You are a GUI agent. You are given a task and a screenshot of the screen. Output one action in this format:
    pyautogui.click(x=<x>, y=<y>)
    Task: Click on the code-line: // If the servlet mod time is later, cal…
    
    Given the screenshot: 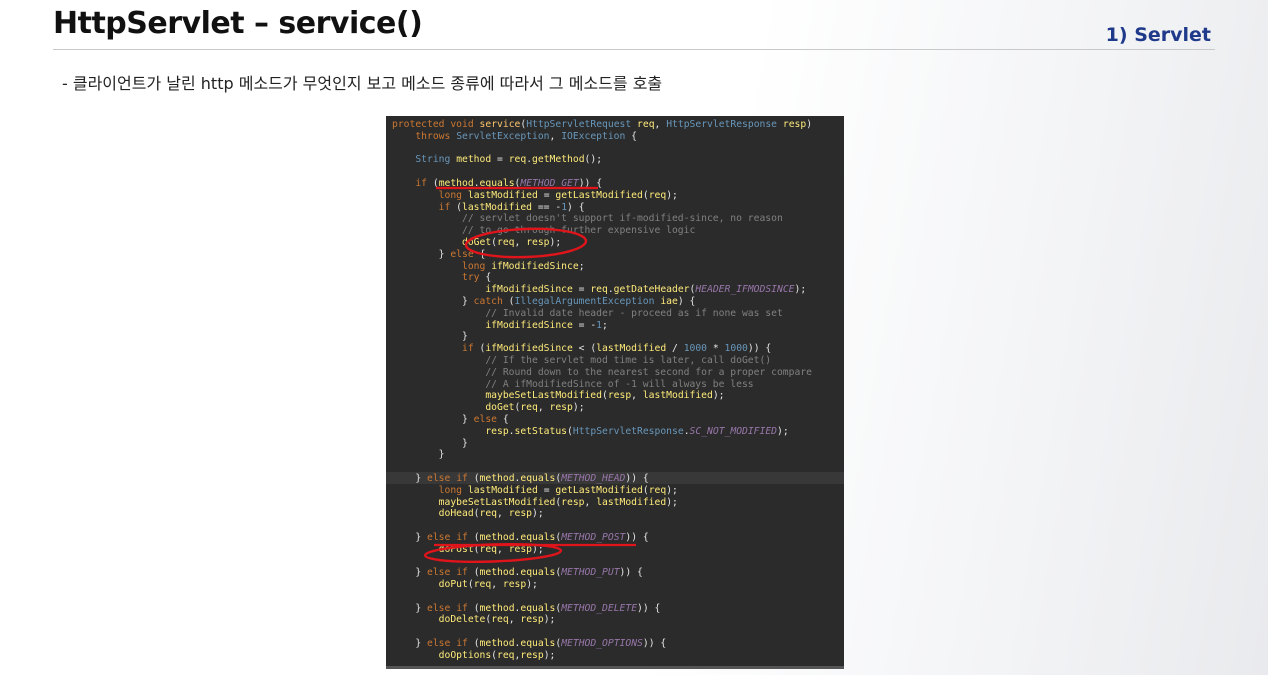 What is the action you would take?
    pyautogui.click(x=628, y=360)
    